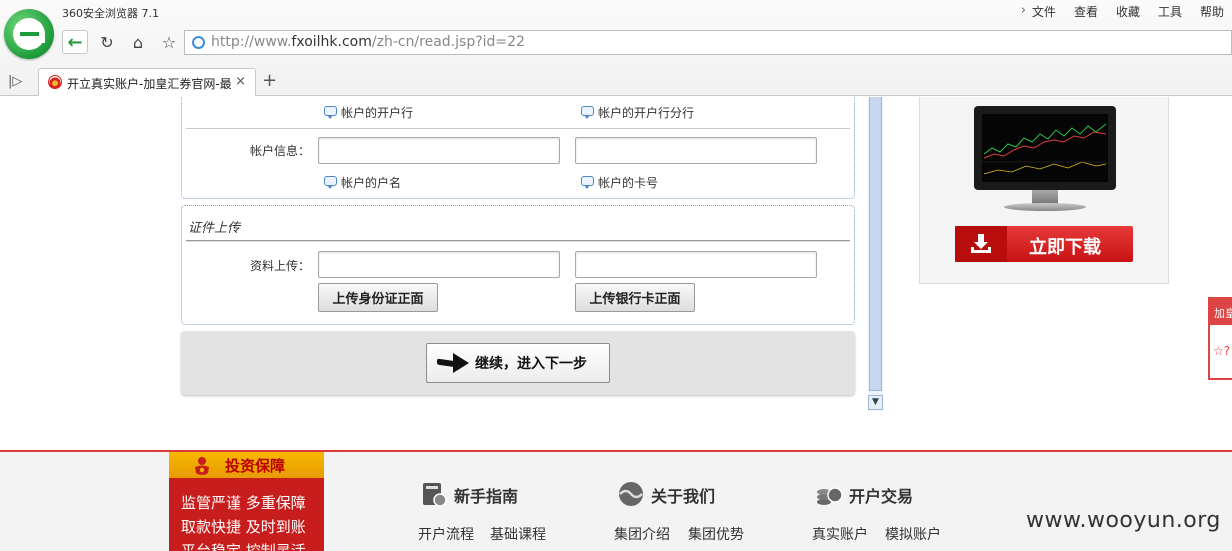  Describe the element at coordinates (1045, 162) in the screenshot. I see `monitor-image` at that location.